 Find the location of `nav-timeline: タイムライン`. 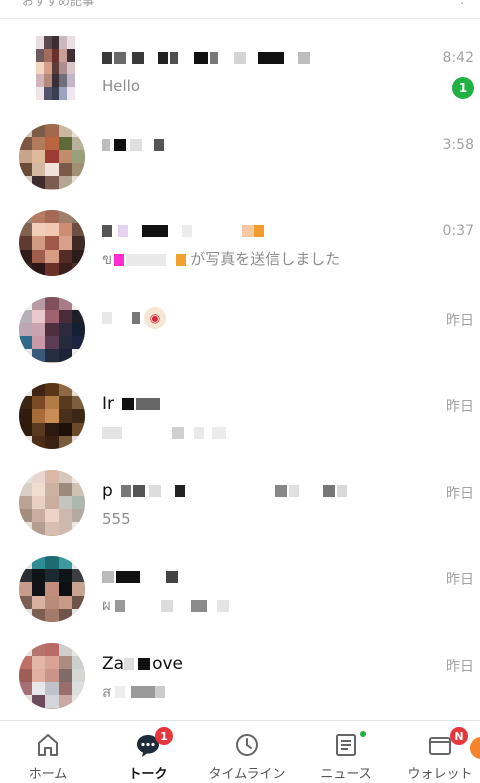

nav-timeline: タイムライン is located at coordinates (247, 752).